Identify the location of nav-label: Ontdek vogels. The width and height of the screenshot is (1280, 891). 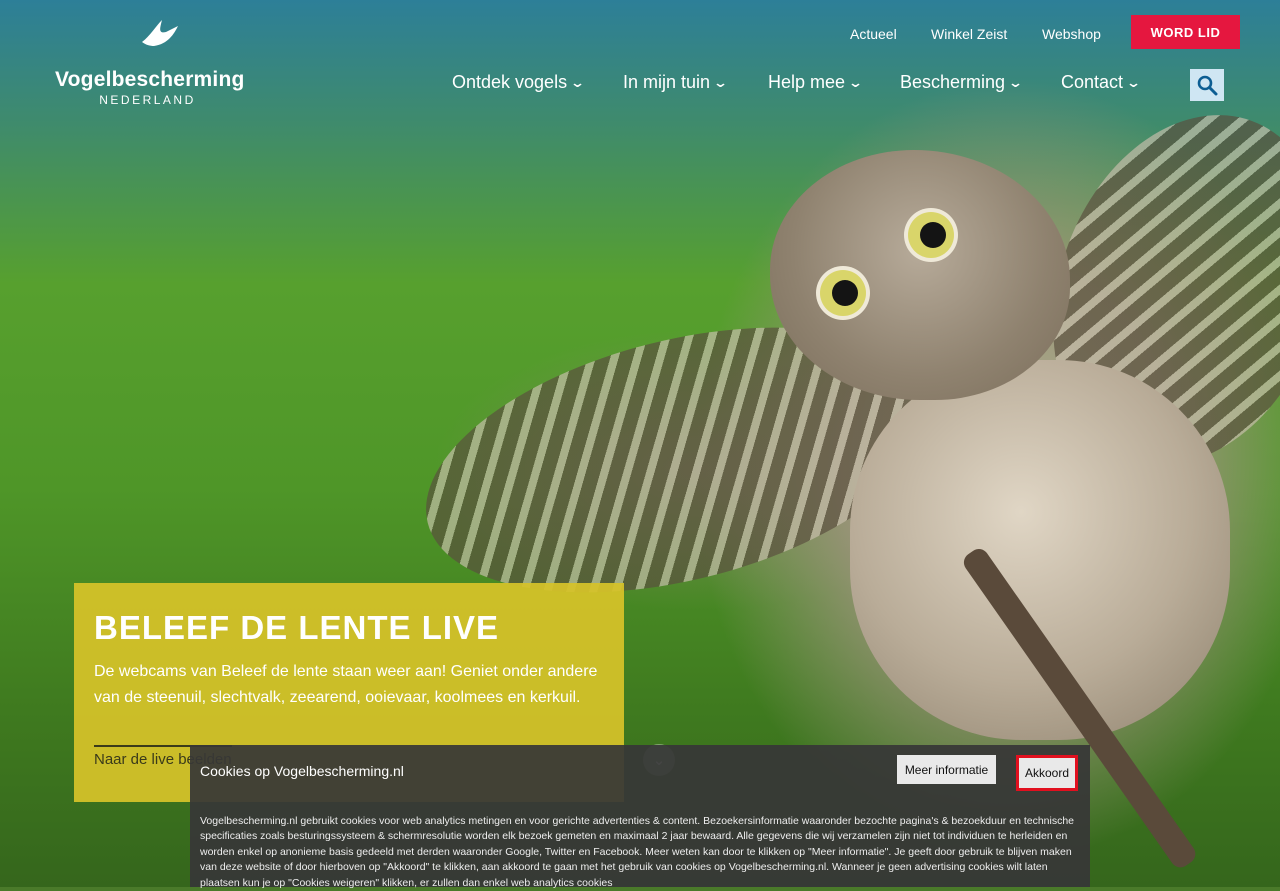
(510, 82).